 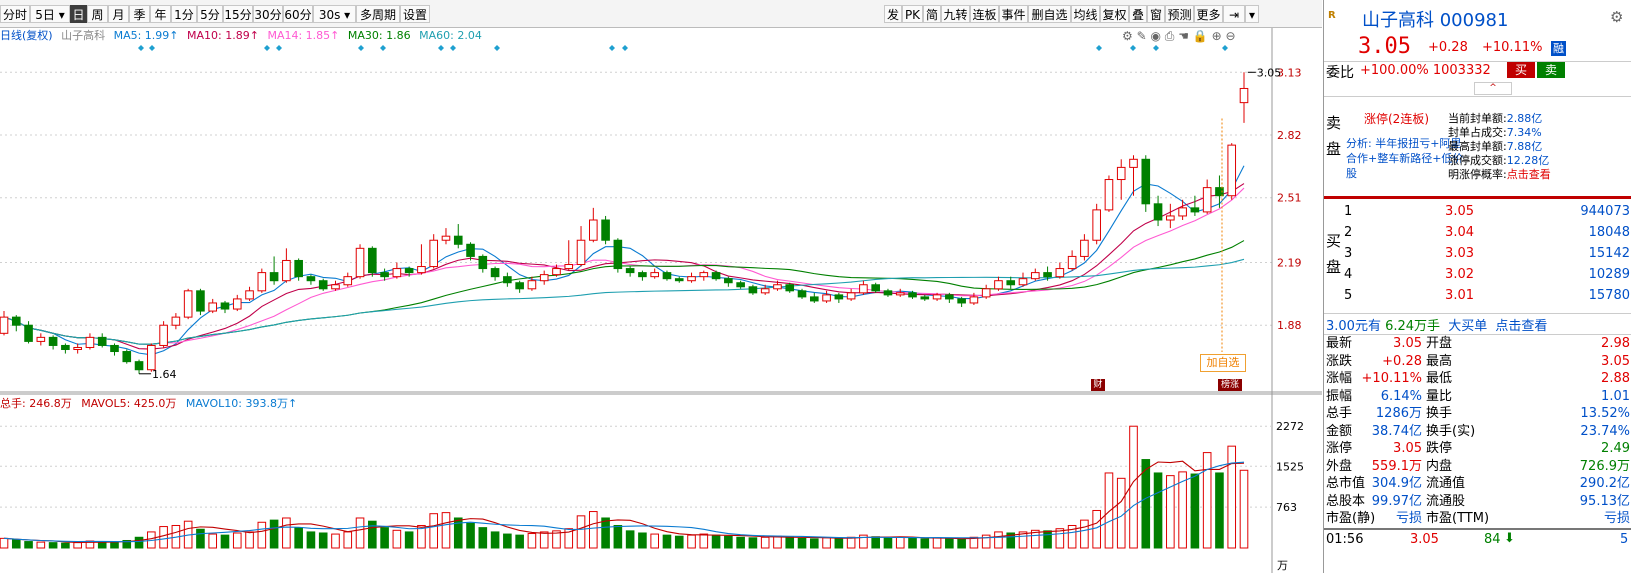 What do you see at coordinates (1013, 14) in the screenshot?
I see `tool-button-5: 事件` at bounding box center [1013, 14].